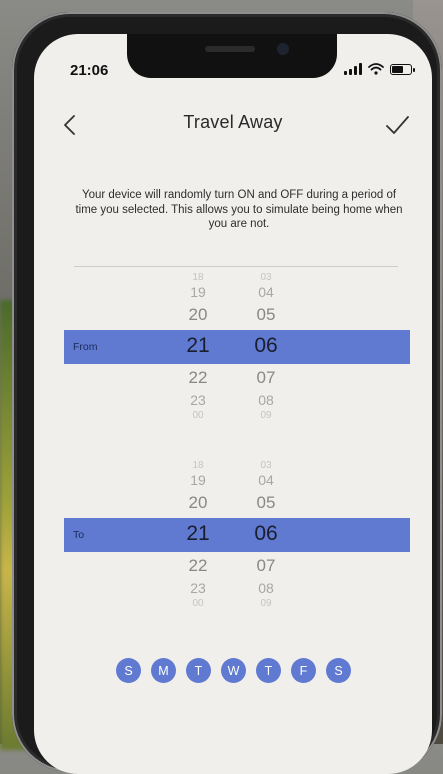 The height and width of the screenshot is (774, 443). Describe the element at coordinates (163, 670) in the screenshot. I see `day-monday: M` at that location.